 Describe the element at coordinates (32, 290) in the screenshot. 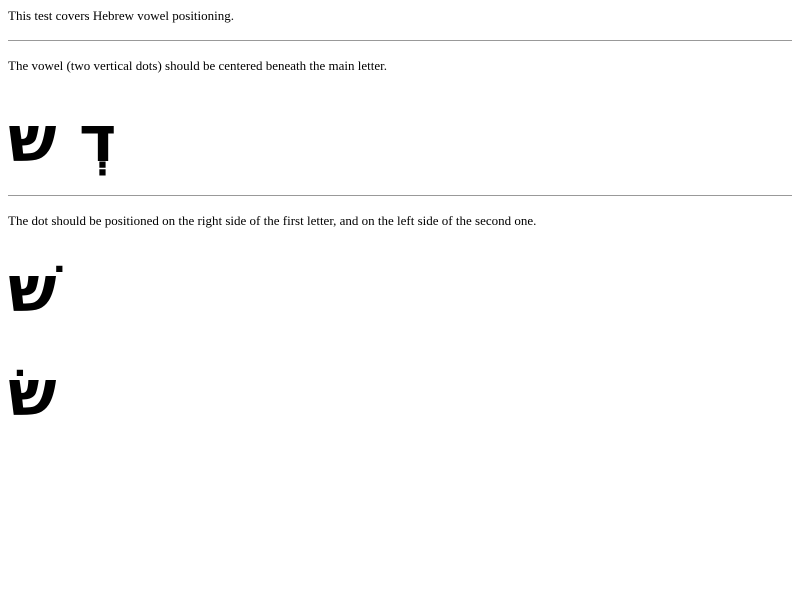

I see `hebrew-shin-sample: שׁ` at that location.